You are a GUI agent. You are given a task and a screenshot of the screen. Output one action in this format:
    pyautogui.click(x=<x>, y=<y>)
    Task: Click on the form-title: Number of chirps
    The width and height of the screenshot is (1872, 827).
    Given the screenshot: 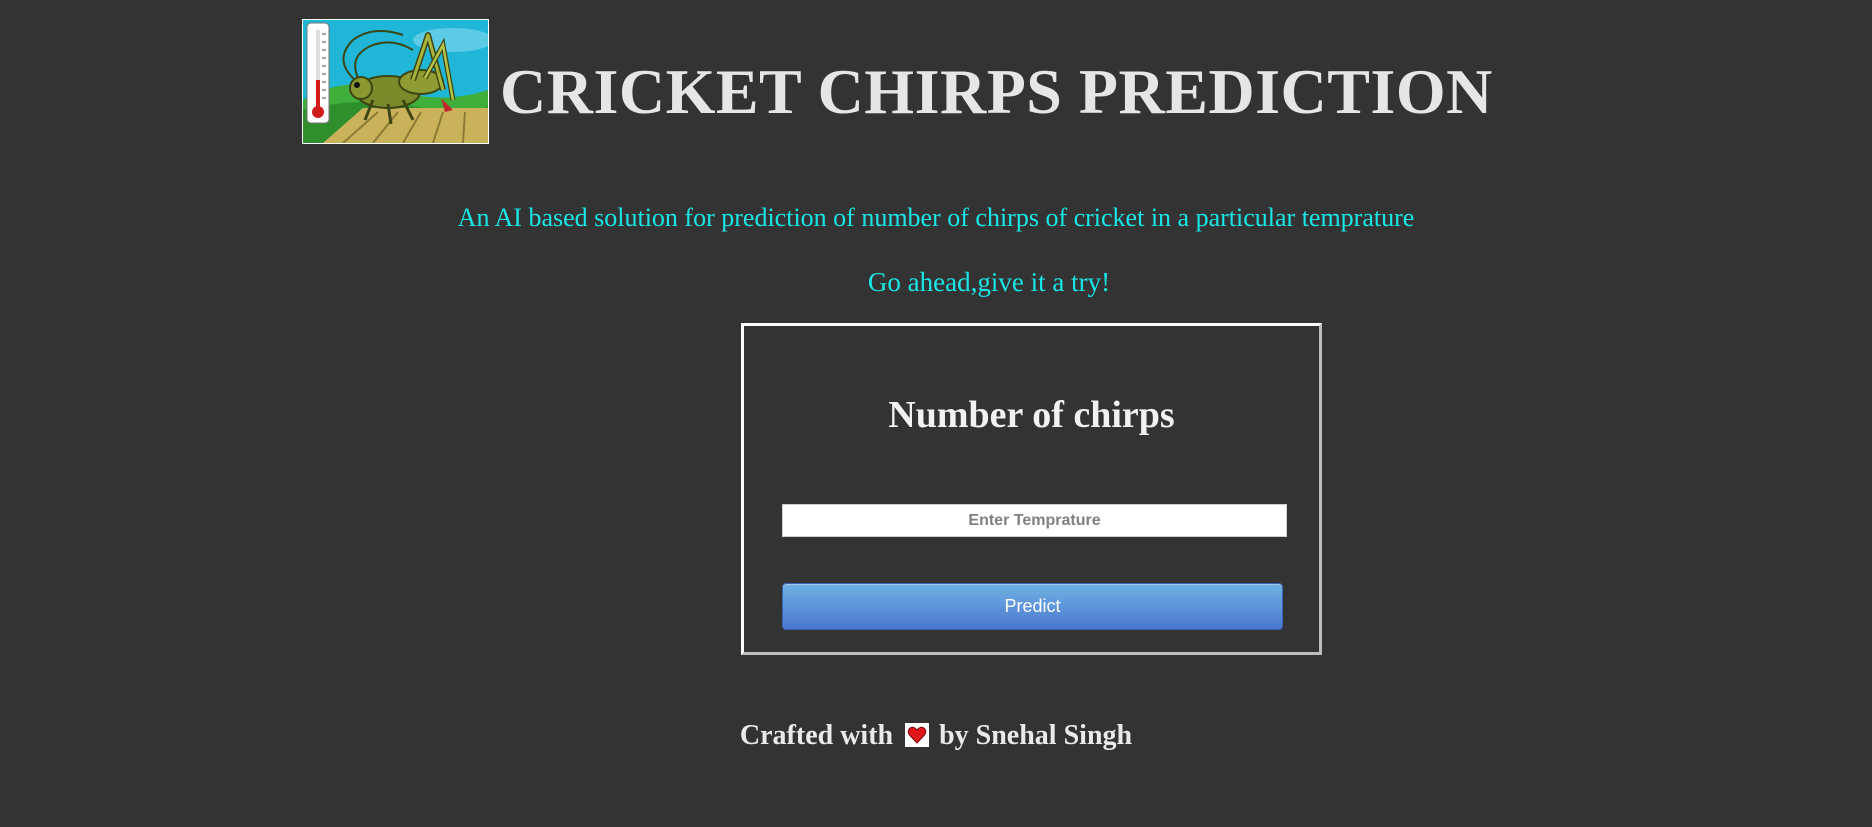 What is the action you would take?
    pyautogui.click(x=1031, y=415)
    